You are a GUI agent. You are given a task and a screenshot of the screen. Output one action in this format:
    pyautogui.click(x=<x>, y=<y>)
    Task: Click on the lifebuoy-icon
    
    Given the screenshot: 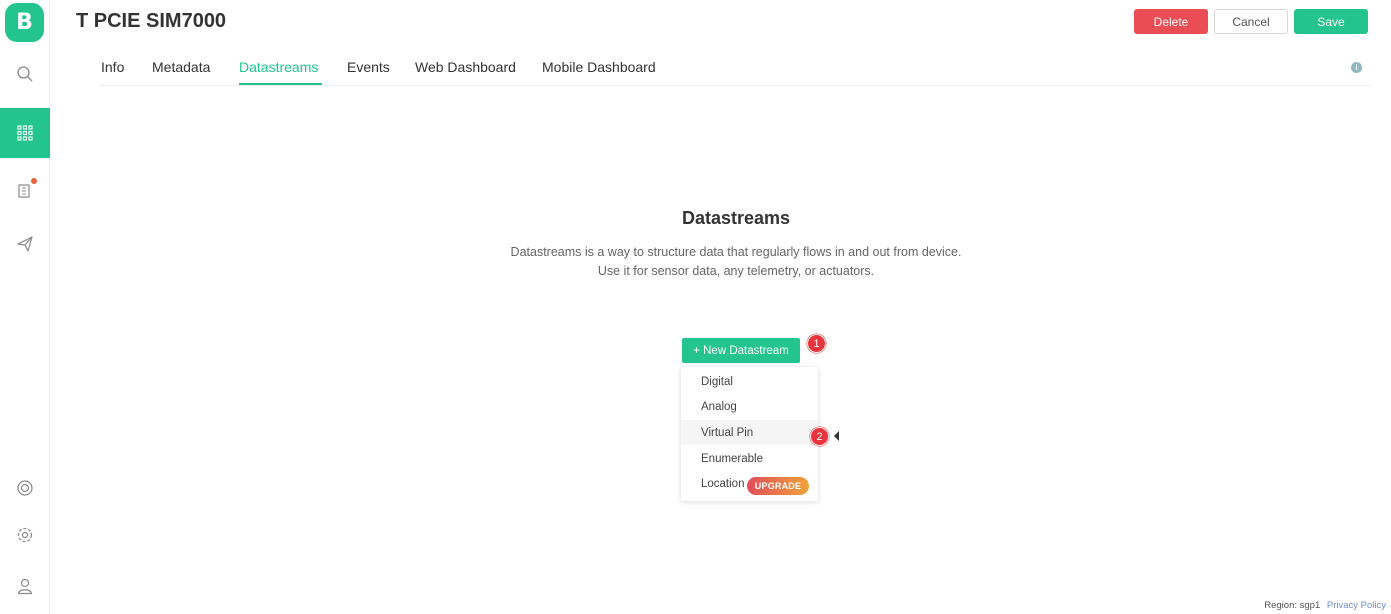 What is the action you would take?
    pyautogui.click(x=25, y=488)
    